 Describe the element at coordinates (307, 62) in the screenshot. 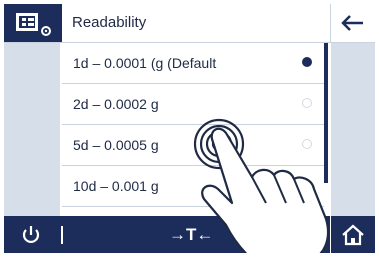

I see `radio-selected` at that location.